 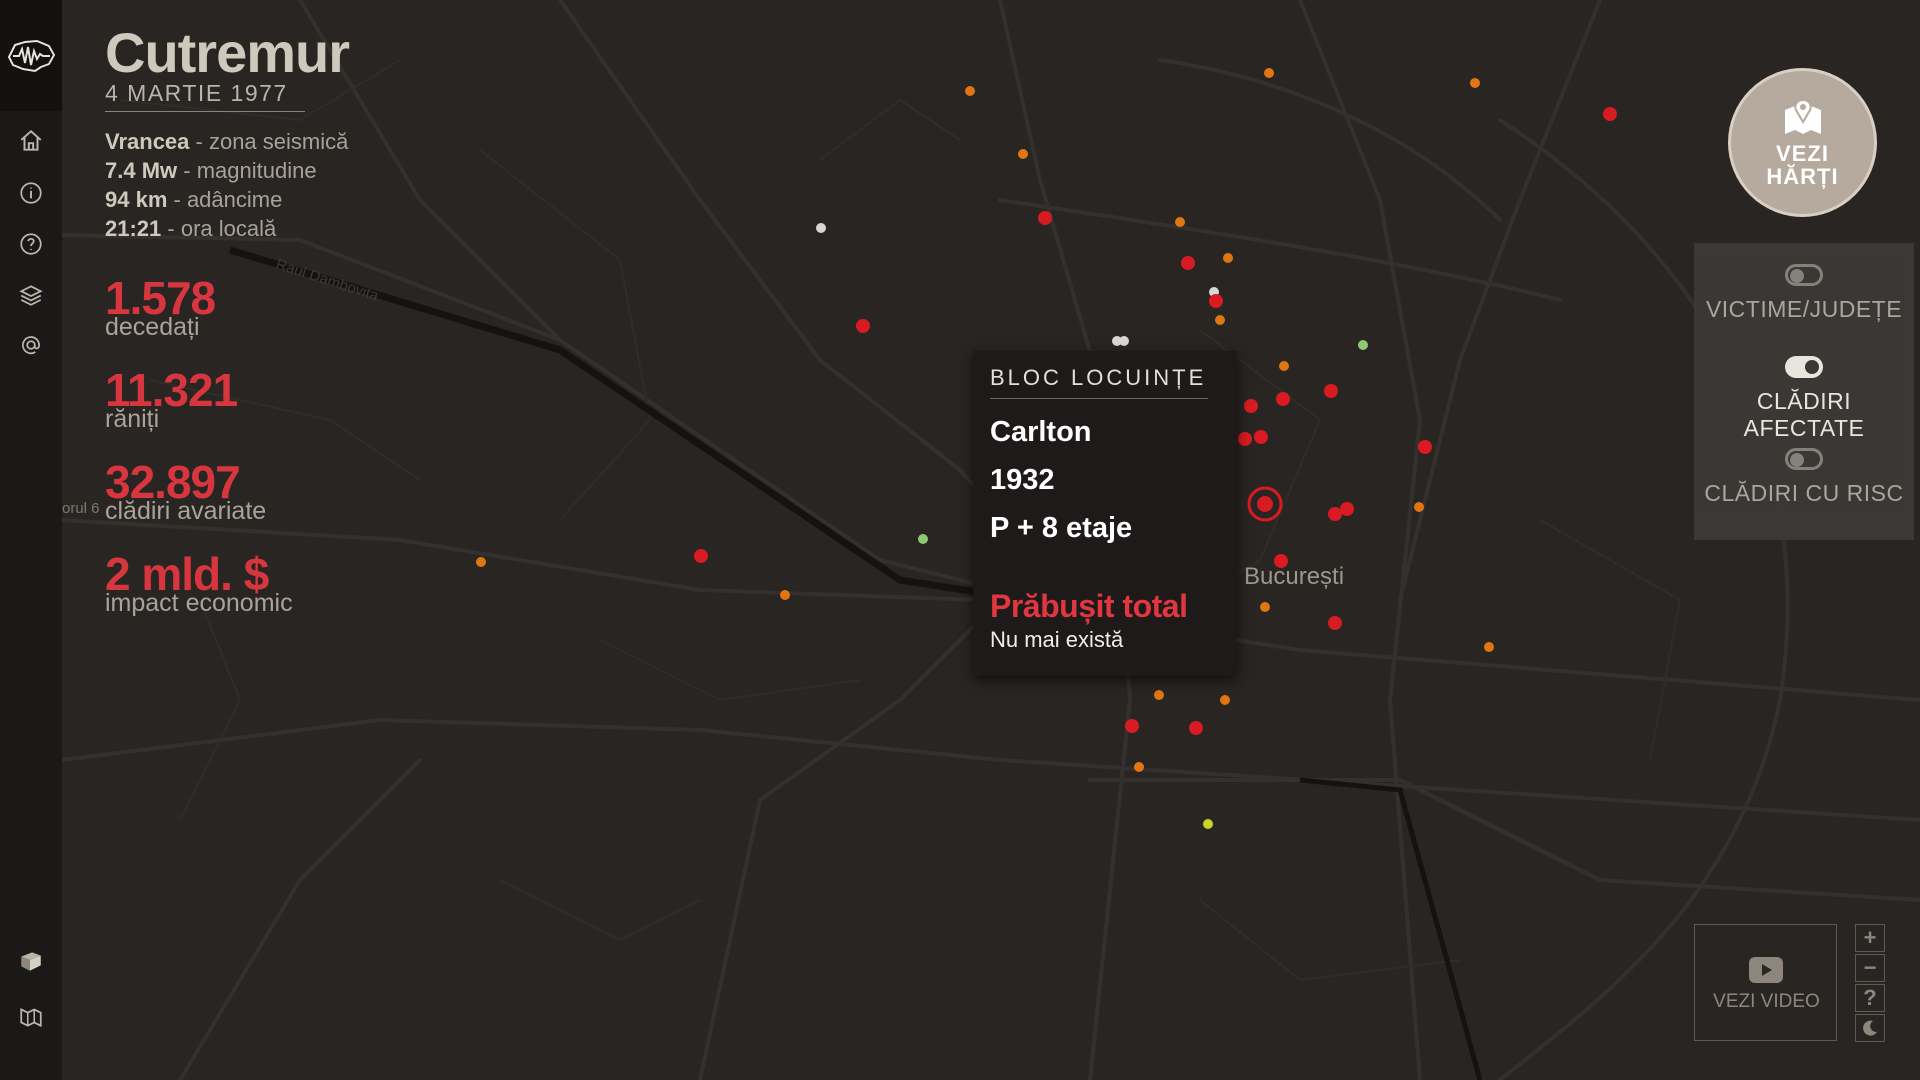 What do you see at coordinates (199, 582) in the screenshot?
I see `stat-economic-impact: 2 mld. $ impact economic` at bounding box center [199, 582].